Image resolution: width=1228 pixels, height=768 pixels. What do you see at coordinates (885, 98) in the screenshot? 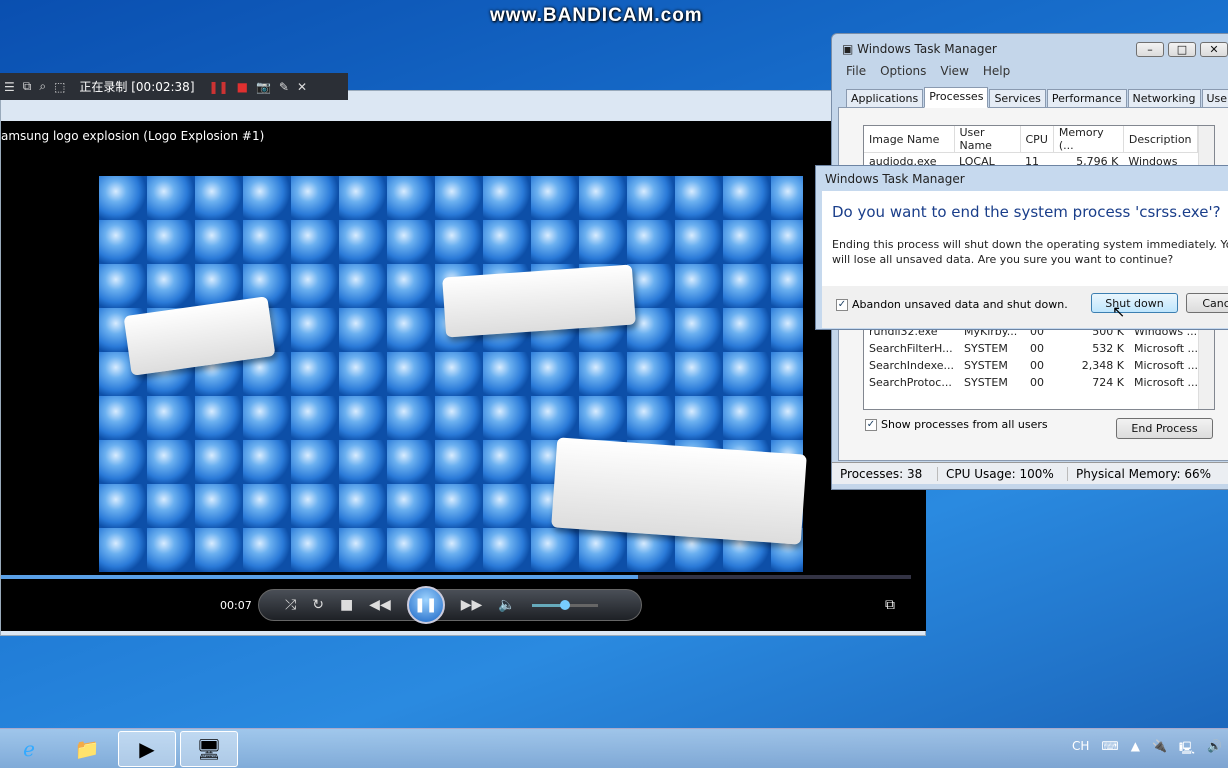
I see `tab-applications: Applications` at bounding box center [885, 98].